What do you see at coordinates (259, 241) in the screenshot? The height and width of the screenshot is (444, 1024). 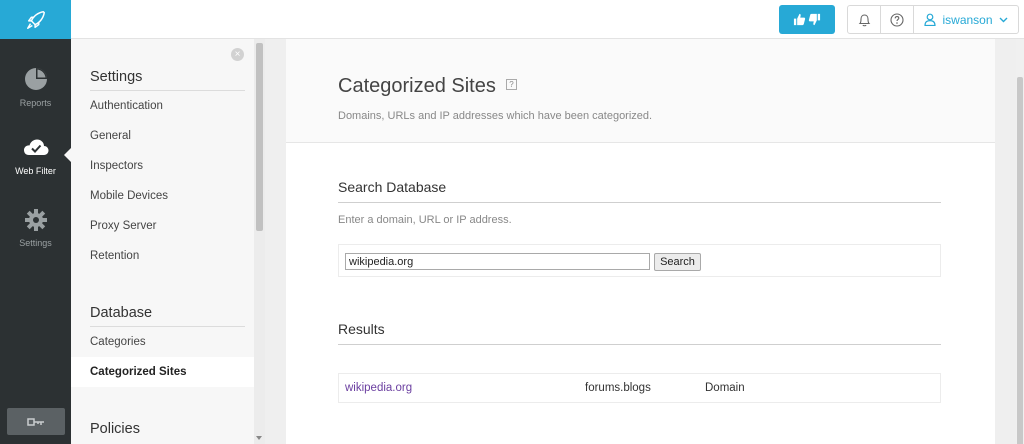 I see `sidebar-scrollbar` at bounding box center [259, 241].